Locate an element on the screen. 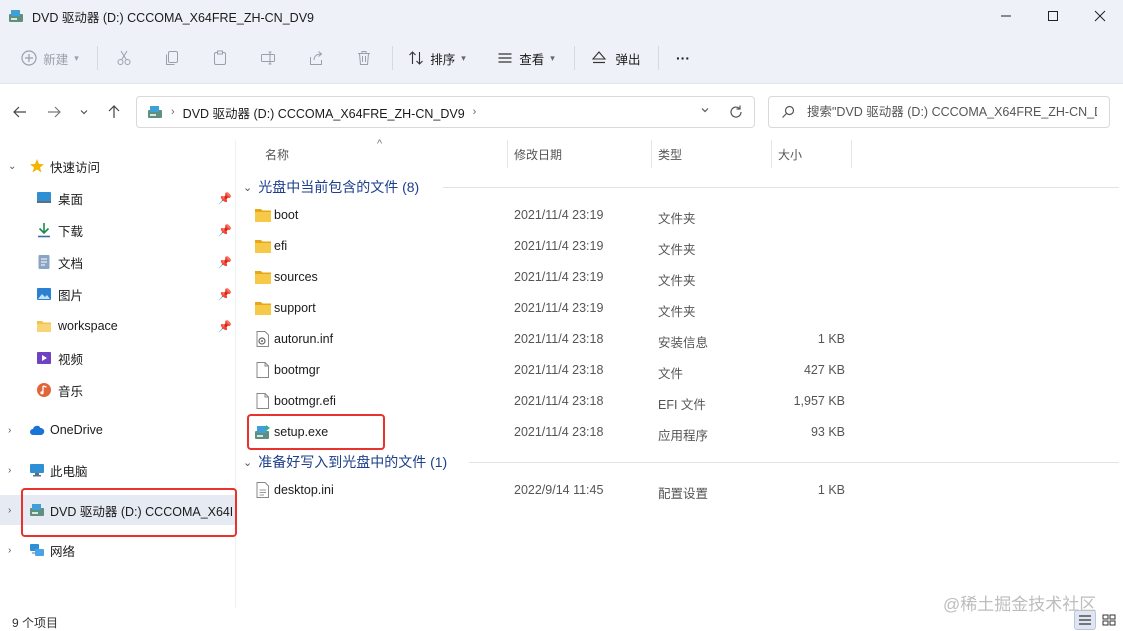 The width and height of the screenshot is (1123, 631). file-type: 文件夹 is located at coordinates (677, 281).